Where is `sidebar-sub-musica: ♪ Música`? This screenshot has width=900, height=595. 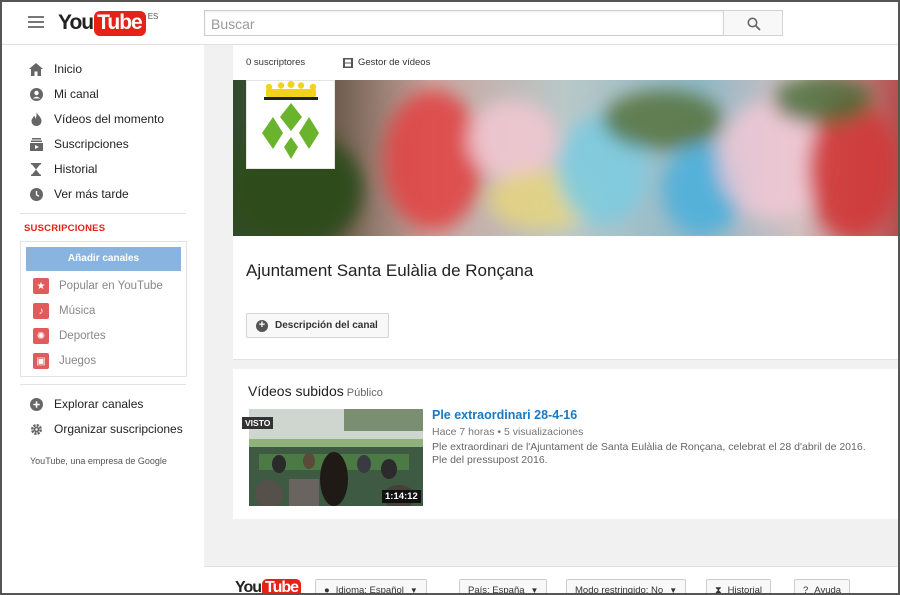 sidebar-sub-musica: ♪ Música is located at coordinates (64, 311).